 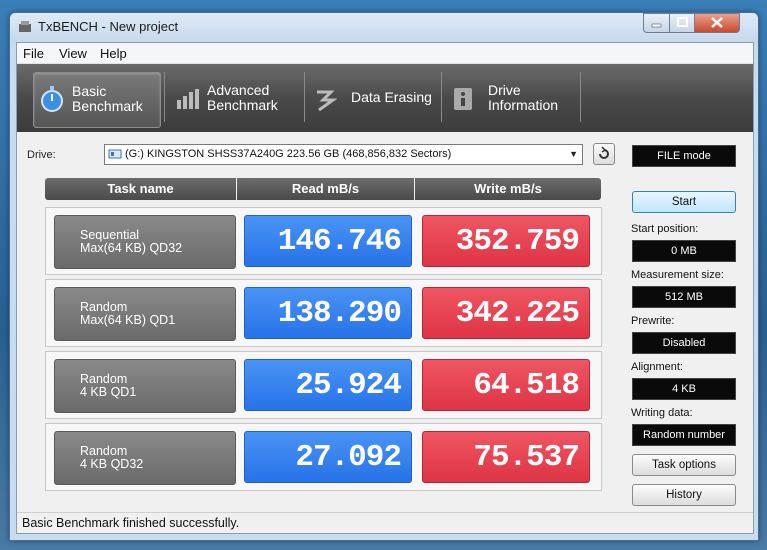 I want to click on drive-label: Drive:, so click(x=41, y=155).